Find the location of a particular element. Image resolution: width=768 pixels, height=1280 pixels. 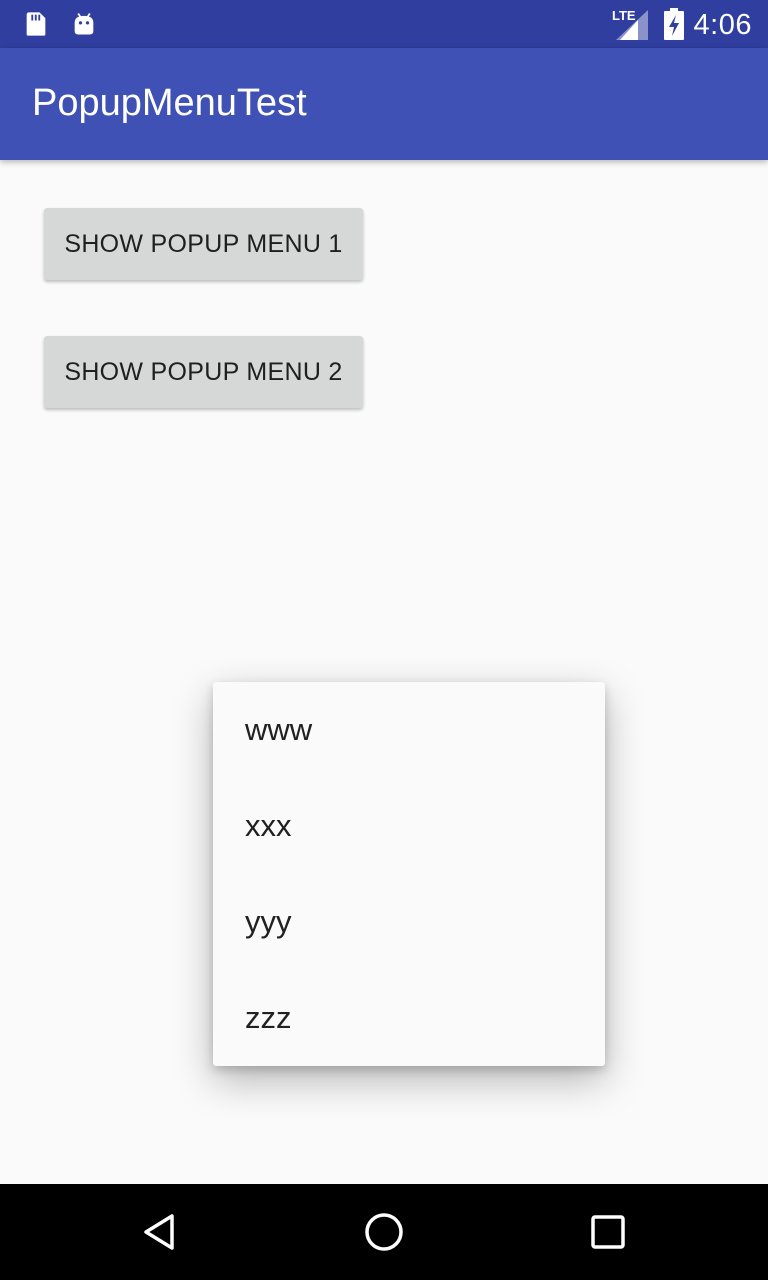

battery-charging-icon is located at coordinates (674, 24).